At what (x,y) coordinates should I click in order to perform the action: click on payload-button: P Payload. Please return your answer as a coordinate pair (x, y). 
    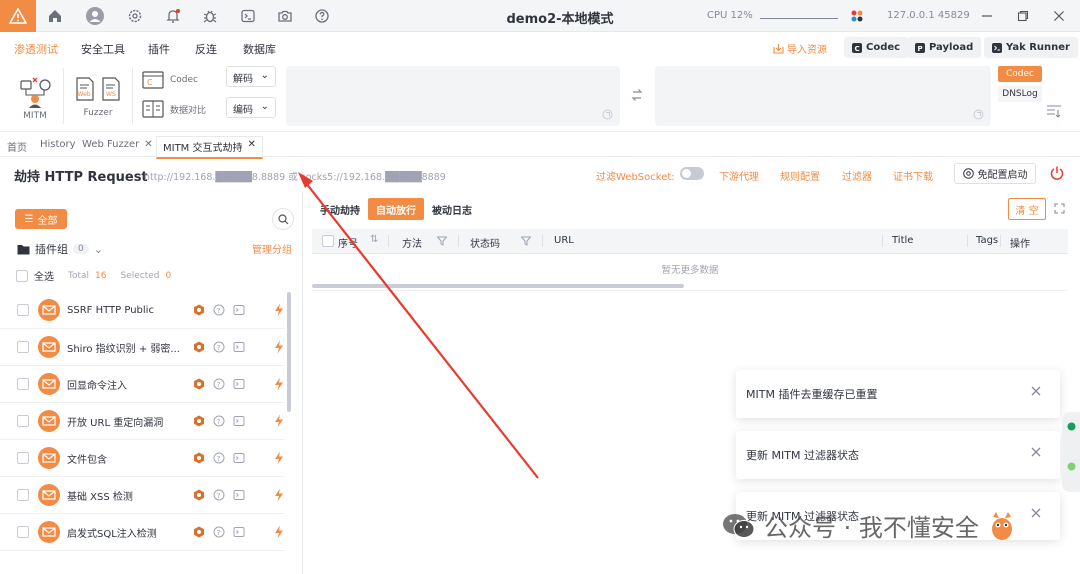
    Looking at the image, I should click on (944, 47).